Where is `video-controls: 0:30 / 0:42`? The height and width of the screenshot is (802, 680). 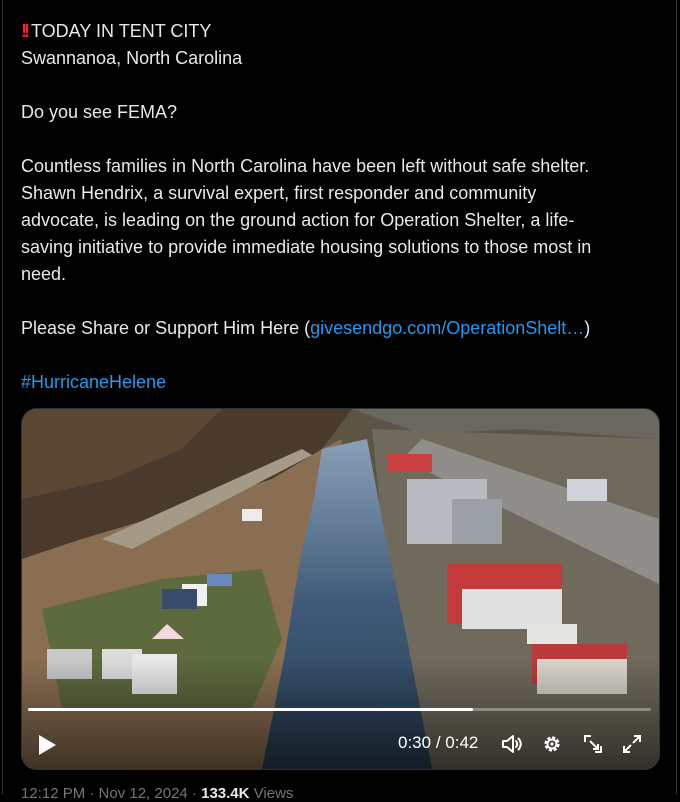
video-controls: 0:30 / 0:42 is located at coordinates (340, 744).